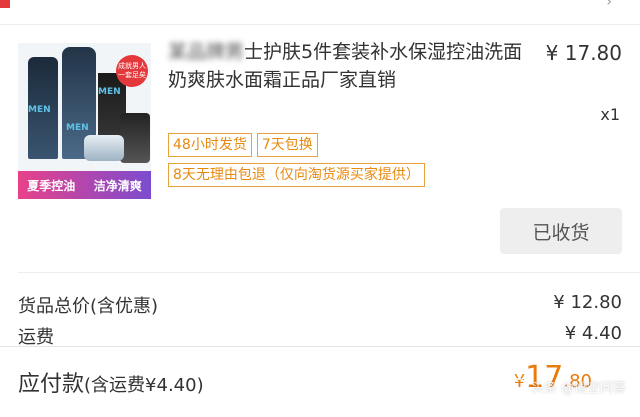  Describe the element at coordinates (132, 71) in the screenshot. I see `promo-badge: 成就男人一套足矣` at that location.